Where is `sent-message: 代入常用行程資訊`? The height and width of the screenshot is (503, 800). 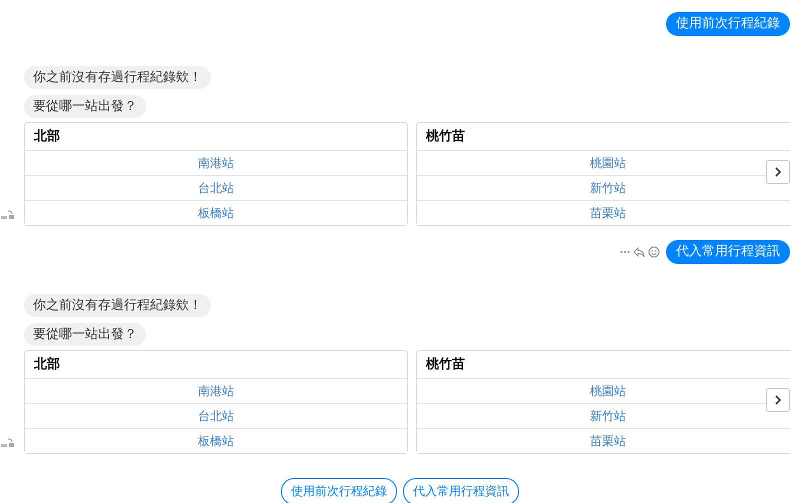 sent-message: 代入常用行程資訊 is located at coordinates (728, 252).